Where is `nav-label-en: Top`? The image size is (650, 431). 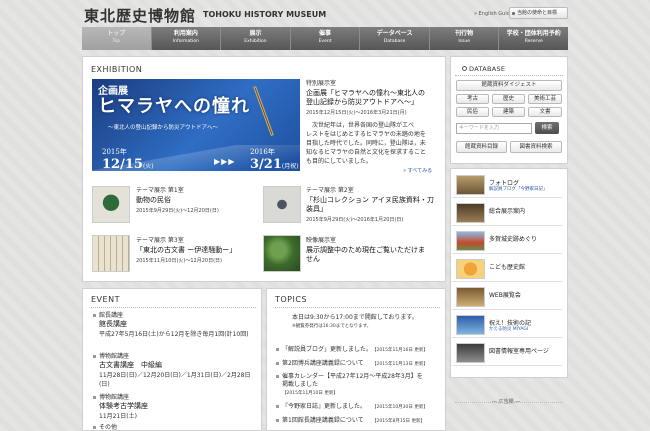
nav-label-en: Top is located at coordinates (116, 41).